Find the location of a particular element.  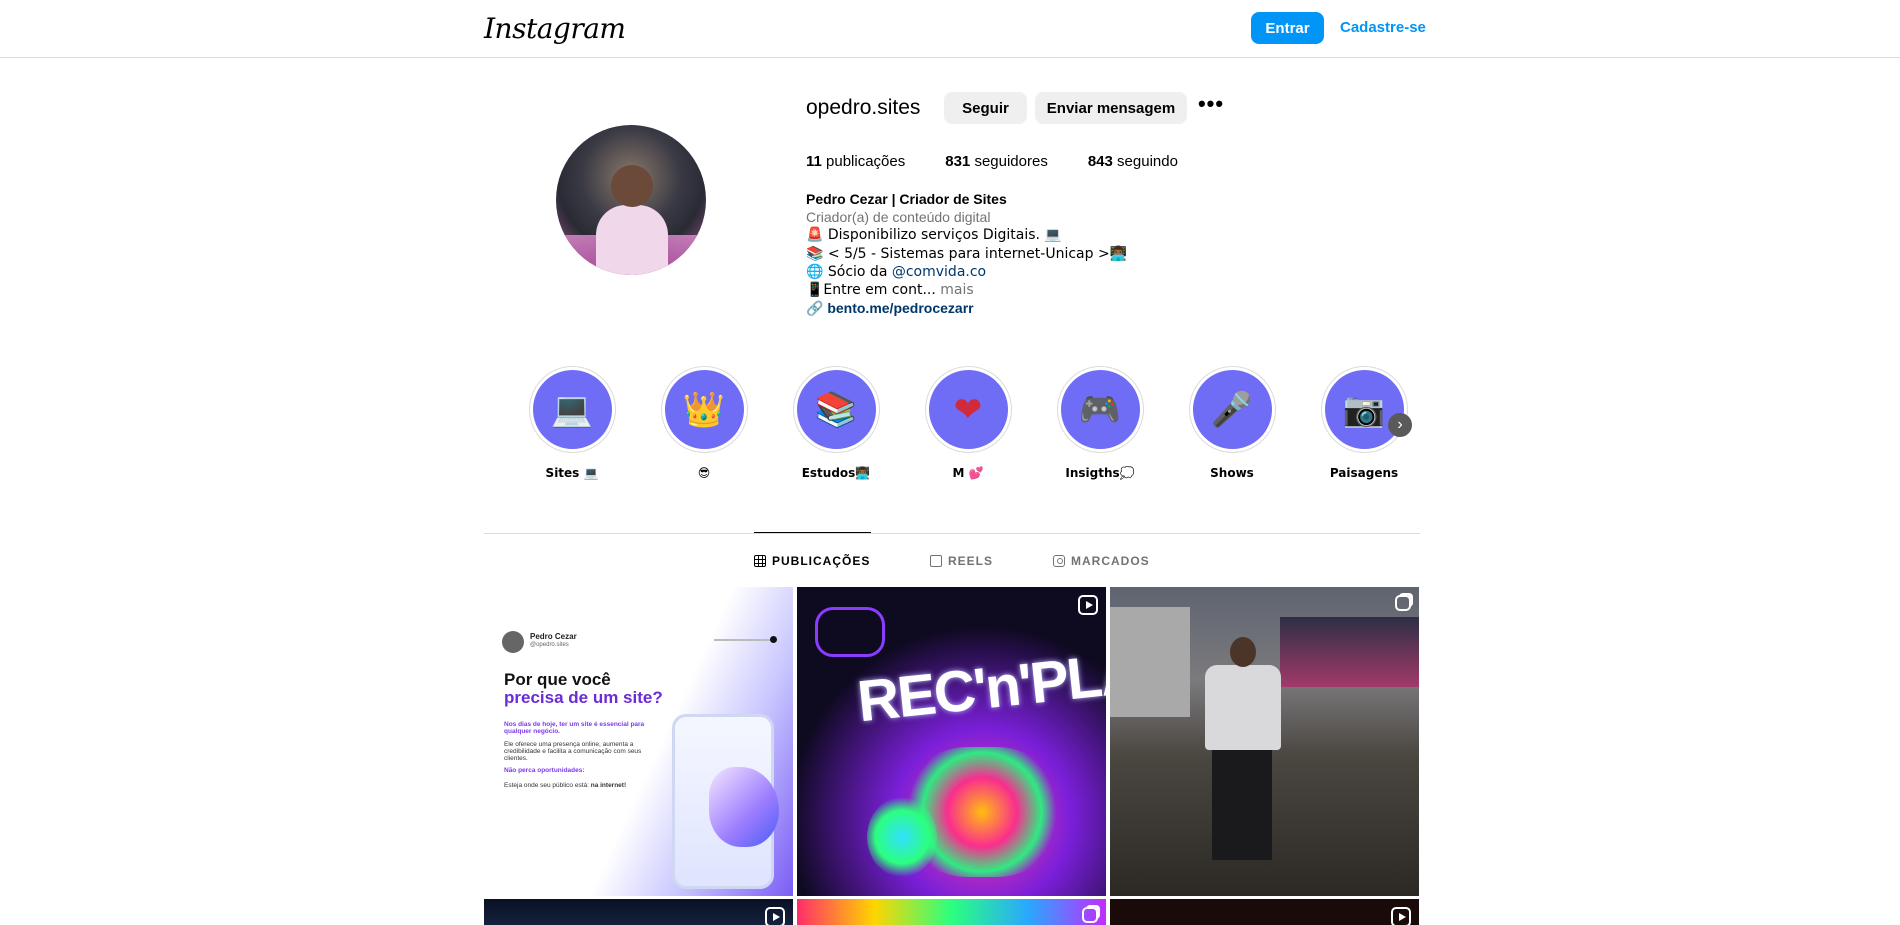

highlight-estudos: 📚 Estudos👨🏾‍💻 is located at coordinates (836, 423).